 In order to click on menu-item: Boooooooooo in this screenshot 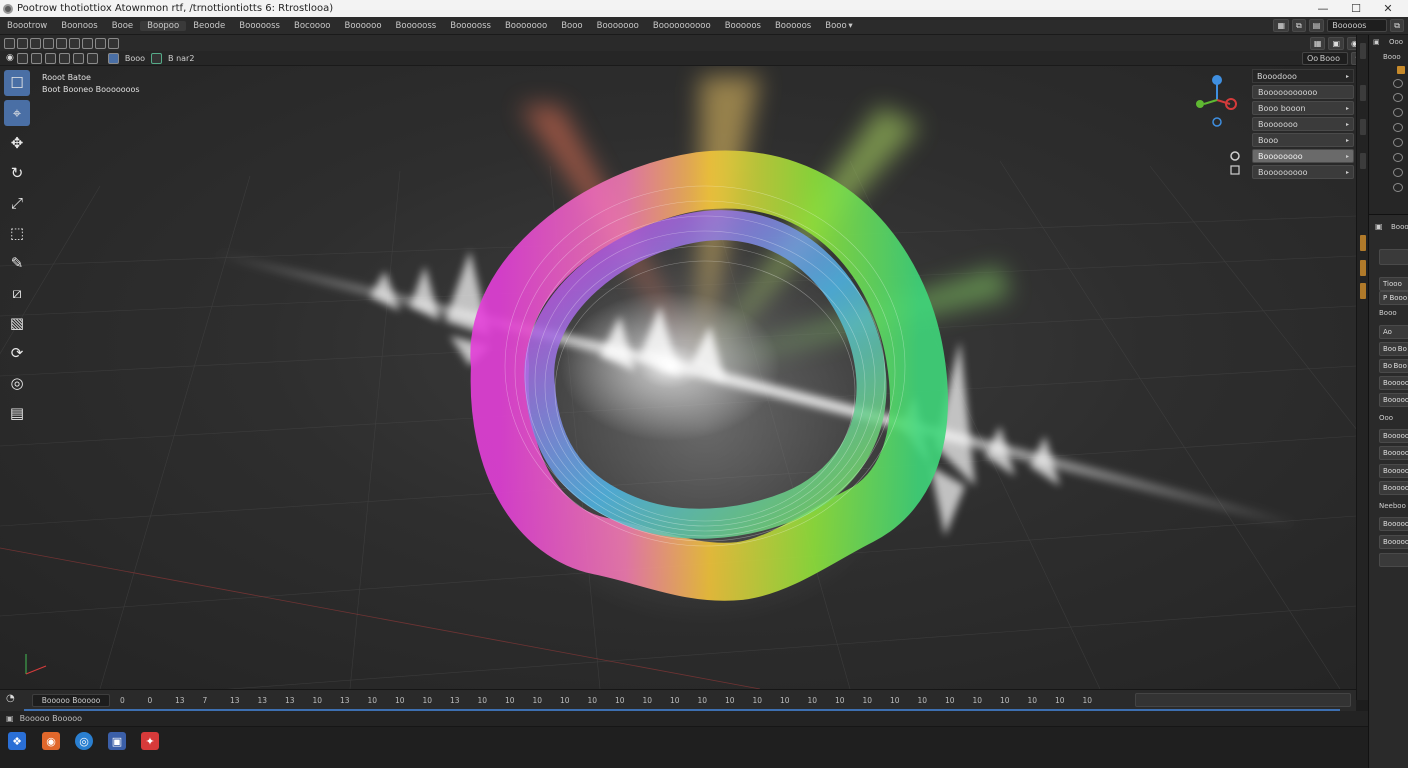, I will do `click(682, 26)`.